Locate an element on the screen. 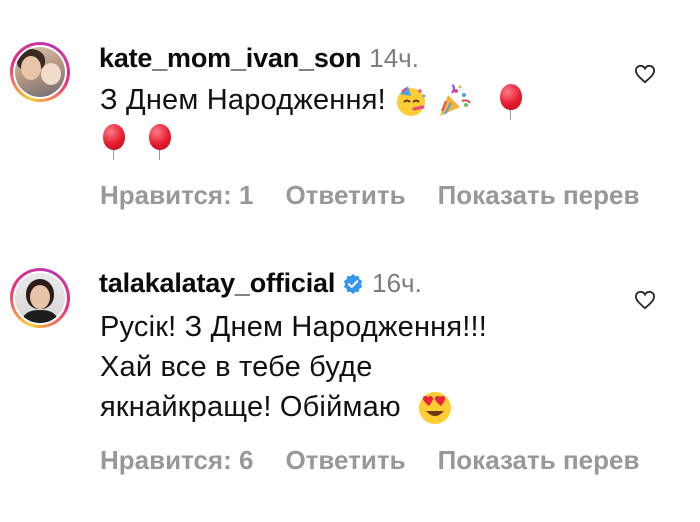 Image resolution: width=700 pixels, height=522 pixels. username: talakalatay_official is located at coordinates (217, 283).